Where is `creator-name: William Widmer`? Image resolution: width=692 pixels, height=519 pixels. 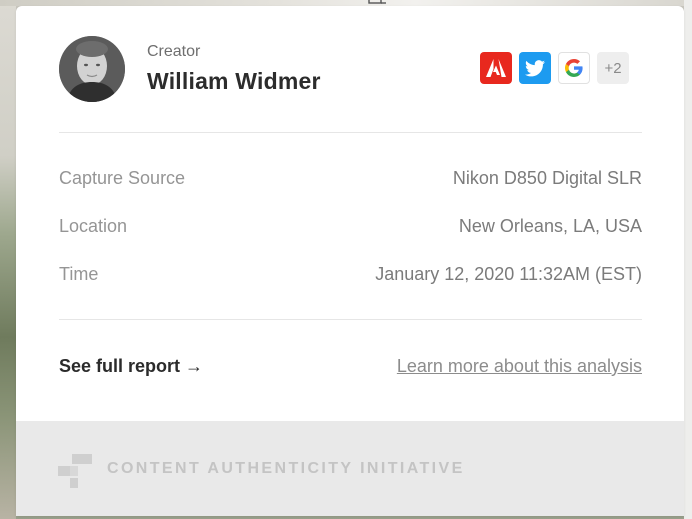 creator-name: William Widmer is located at coordinates (234, 81).